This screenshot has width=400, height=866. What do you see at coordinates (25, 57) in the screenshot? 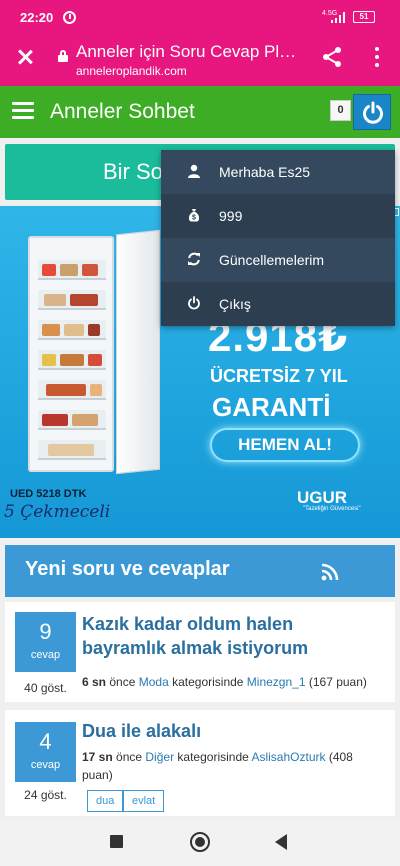
I see `close-icon` at bounding box center [25, 57].